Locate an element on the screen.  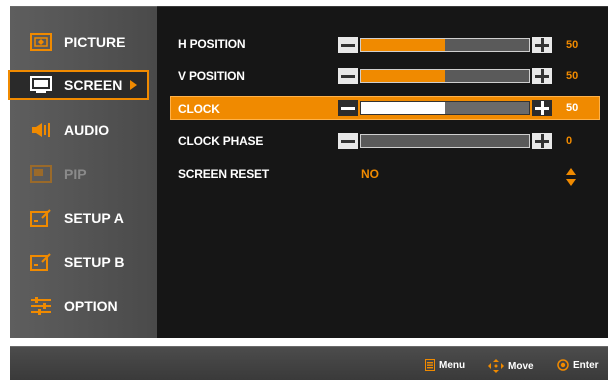
sidebar-item-setup-b: SETUP B is located at coordinates (78, 262).